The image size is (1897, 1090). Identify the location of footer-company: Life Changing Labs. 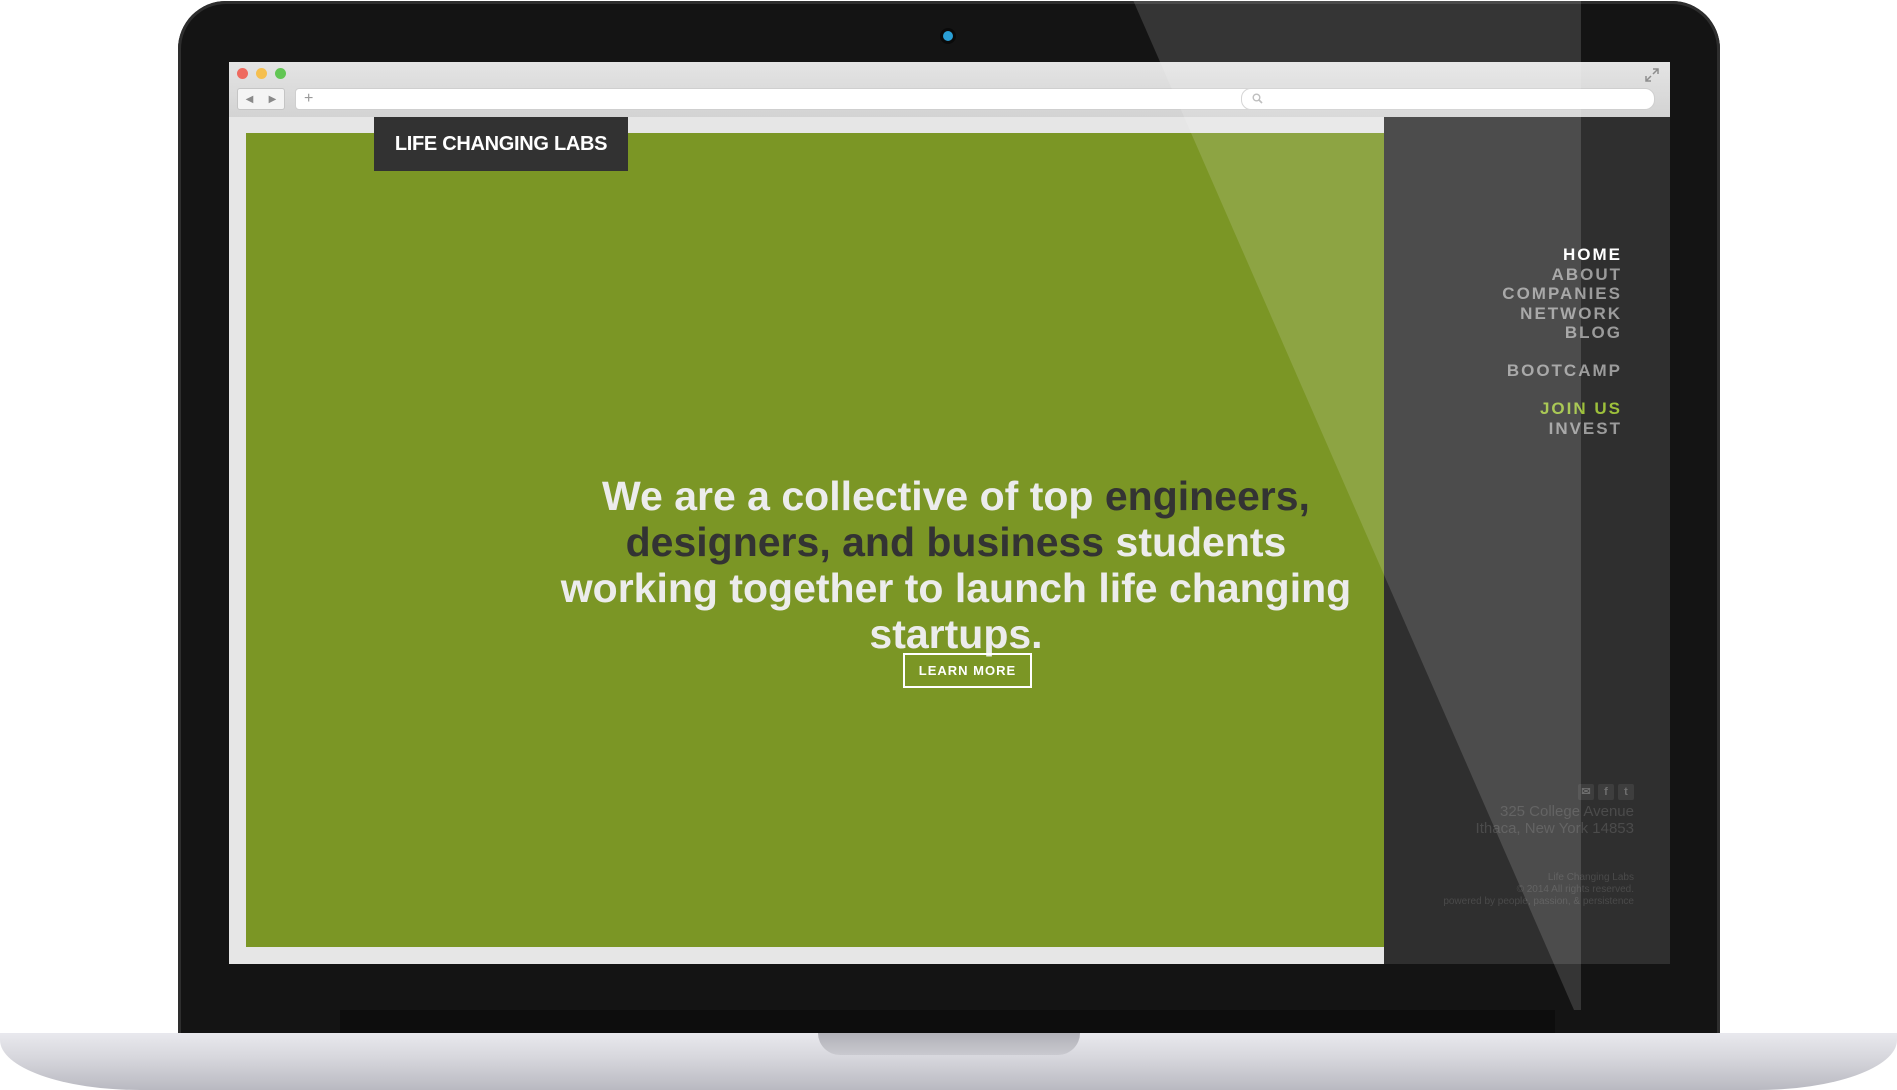
(1590, 877).